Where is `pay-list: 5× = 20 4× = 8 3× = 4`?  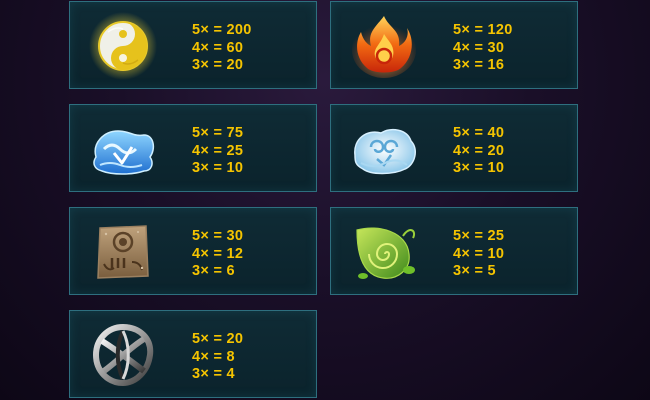
pay-list: 5× = 20 4× = 8 3× = 4 is located at coordinates (217, 357).